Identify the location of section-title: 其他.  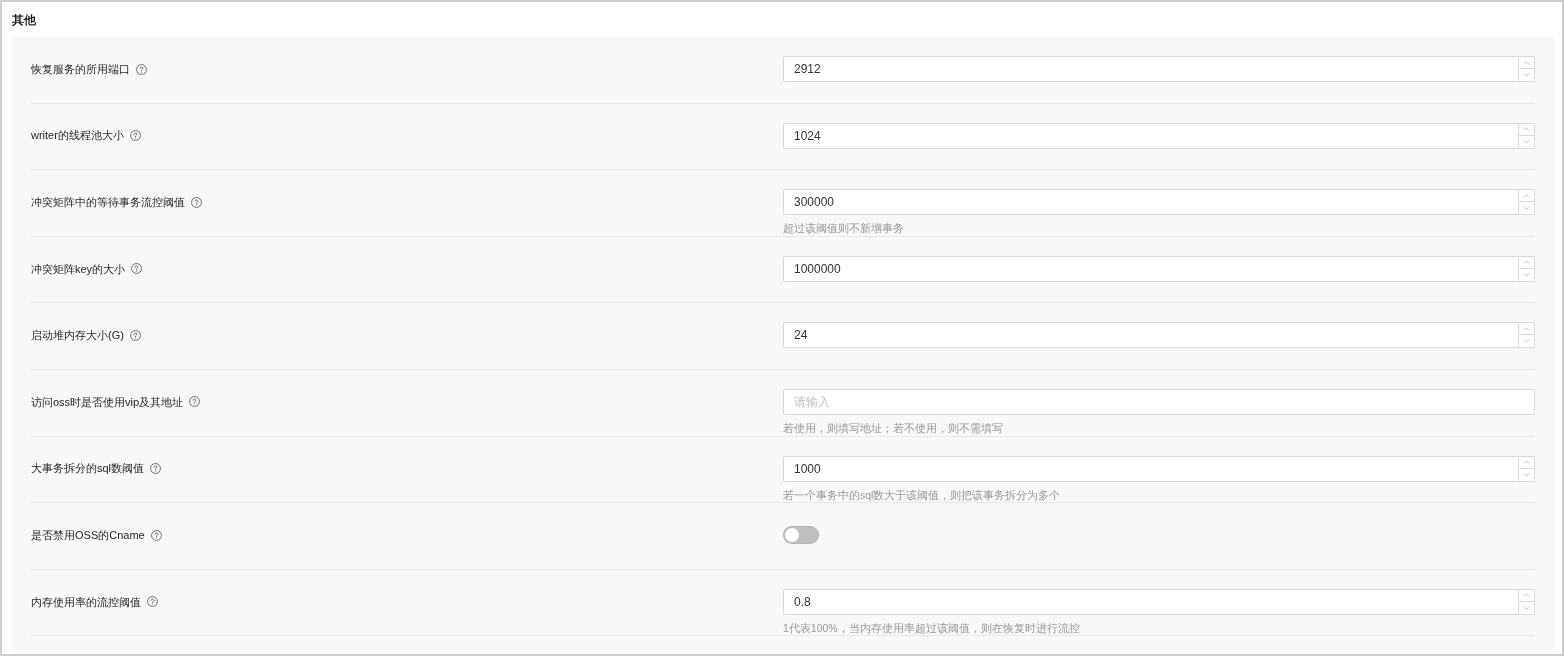
(24, 20).